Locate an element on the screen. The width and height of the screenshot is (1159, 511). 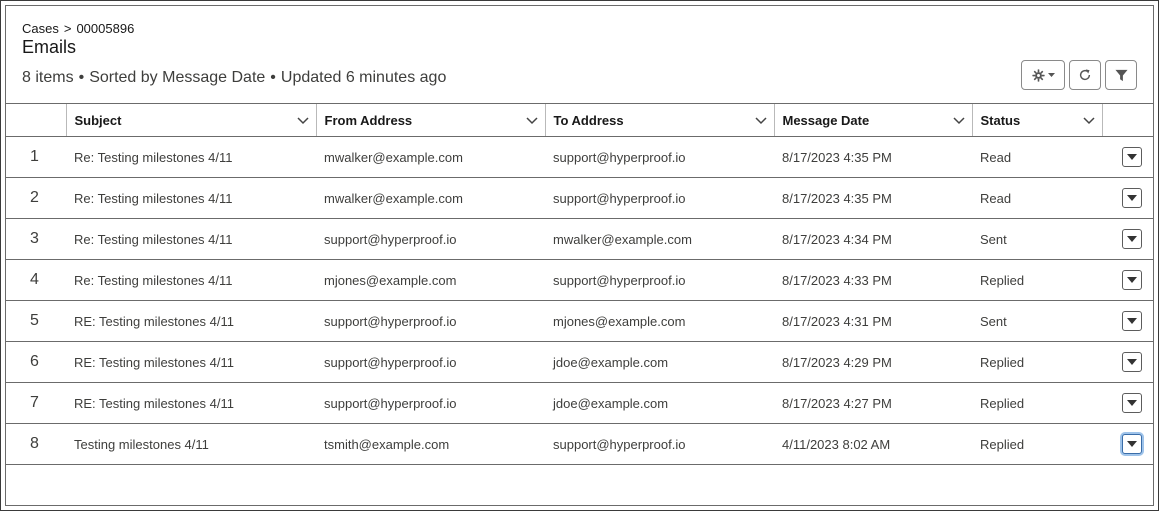
refresh-button is located at coordinates (1085, 75).